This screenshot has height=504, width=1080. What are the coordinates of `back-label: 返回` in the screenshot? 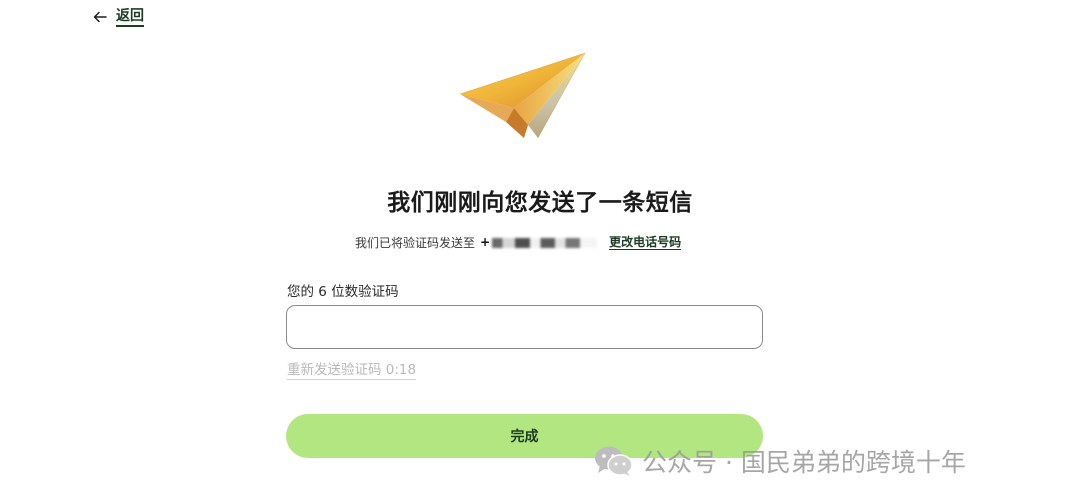 It's located at (130, 17).